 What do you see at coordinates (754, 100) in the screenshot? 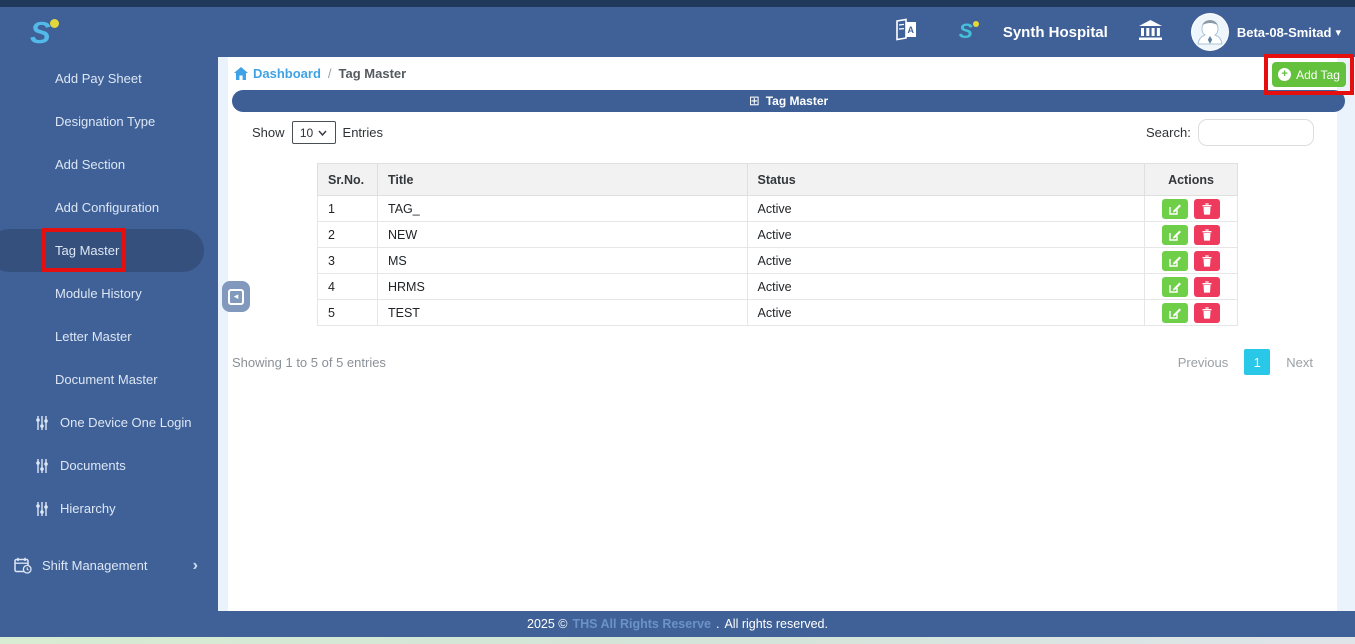
I see `table-icon: ⊞` at bounding box center [754, 100].